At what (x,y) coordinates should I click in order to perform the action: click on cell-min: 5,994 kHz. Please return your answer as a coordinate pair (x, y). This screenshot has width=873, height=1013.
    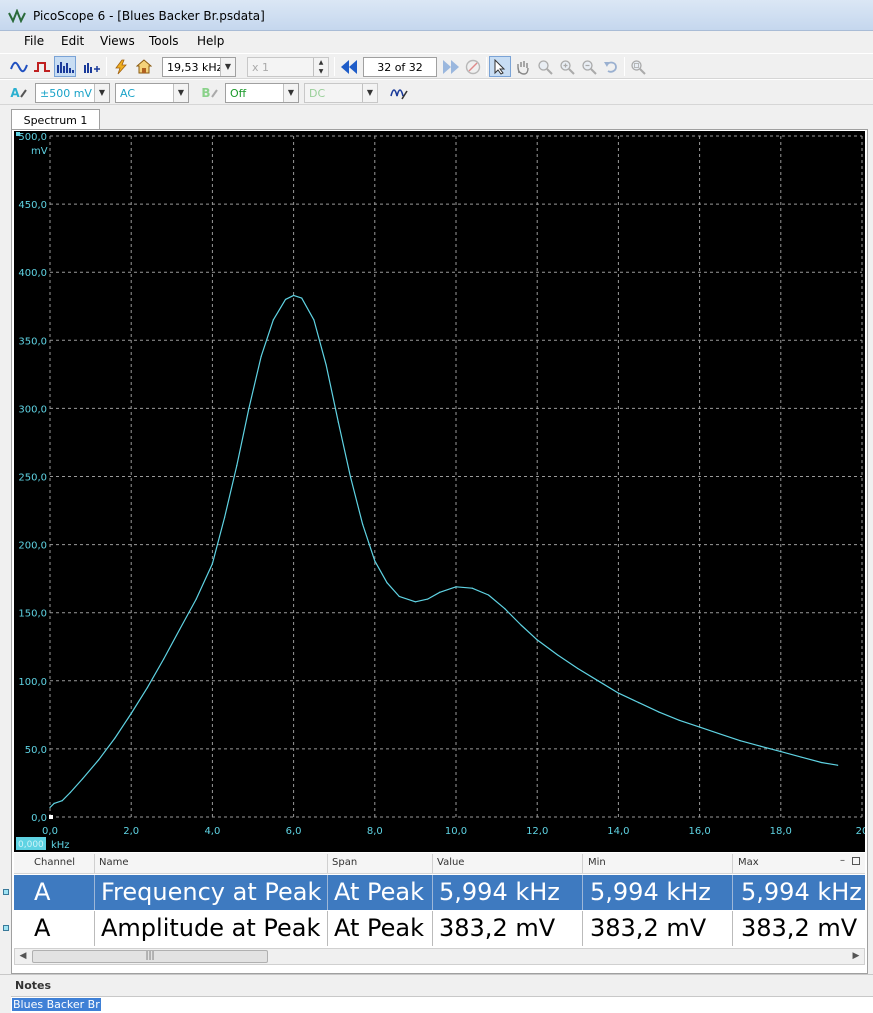
    Looking at the image, I should click on (650, 892).